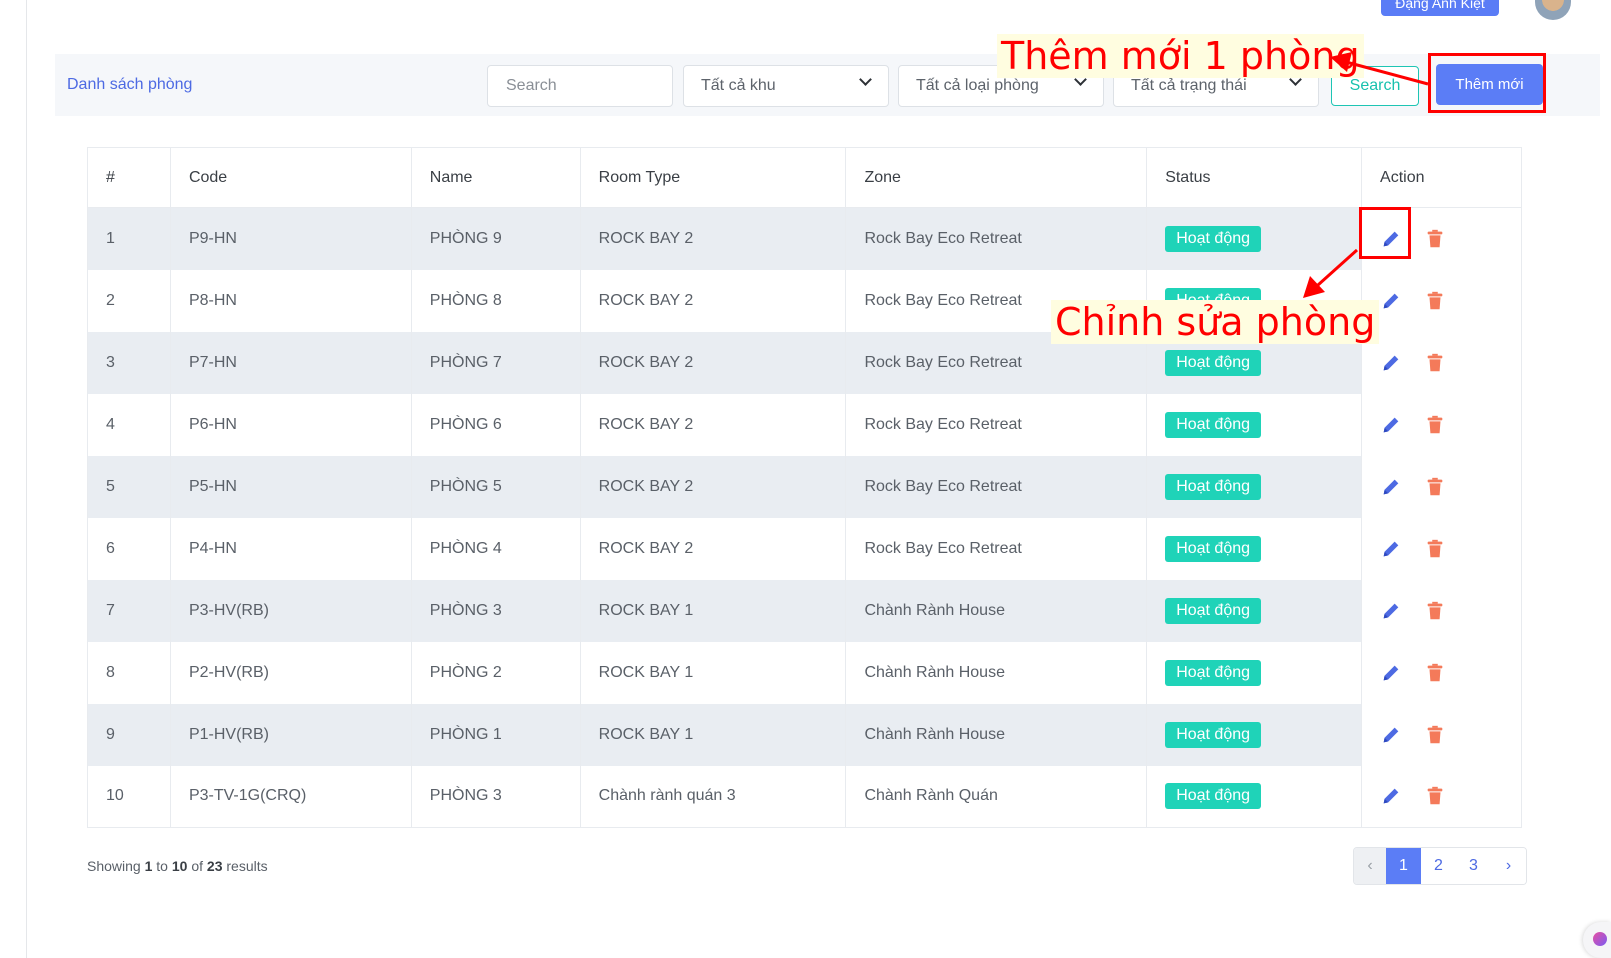  I want to click on col-header-action: Action, so click(1441, 177).